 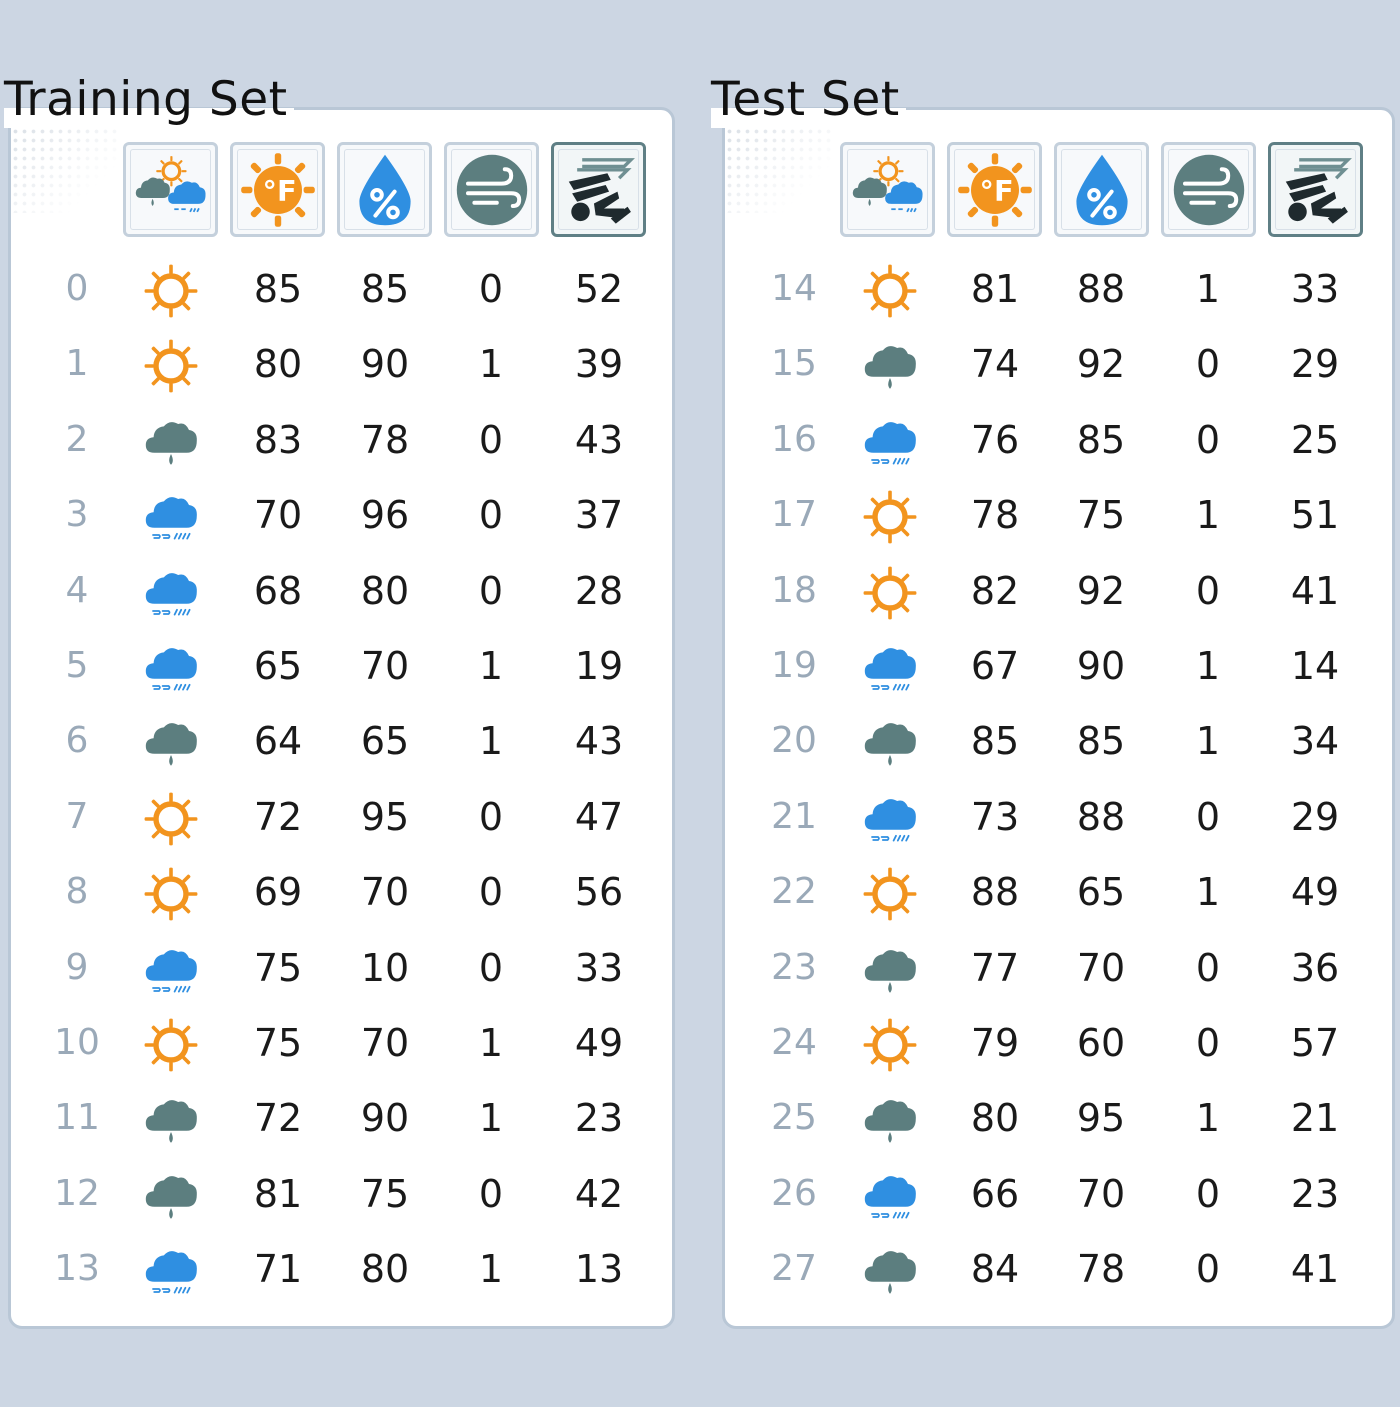 I want to click on cell-humidity: 78, so click(x=1101, y=1269).